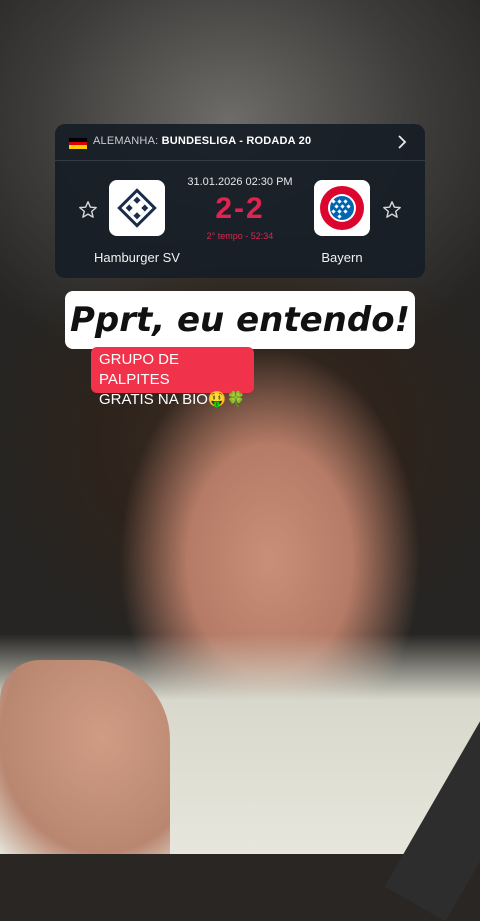 The width and height of the screenshot is (480, 921). I want to click on germany-flag-icon, so click(78, 143).